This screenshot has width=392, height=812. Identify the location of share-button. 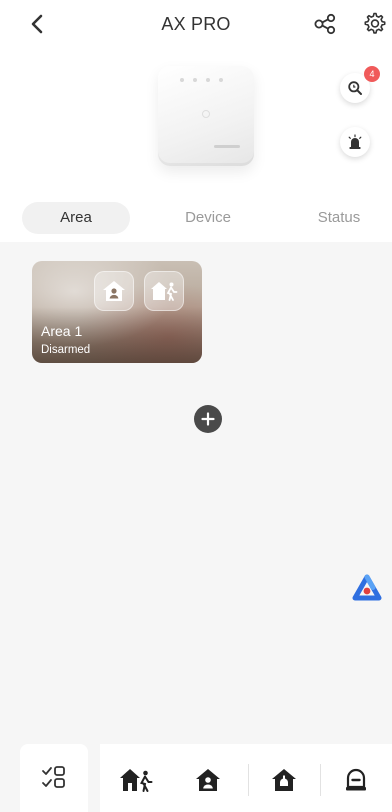
(325, 24).